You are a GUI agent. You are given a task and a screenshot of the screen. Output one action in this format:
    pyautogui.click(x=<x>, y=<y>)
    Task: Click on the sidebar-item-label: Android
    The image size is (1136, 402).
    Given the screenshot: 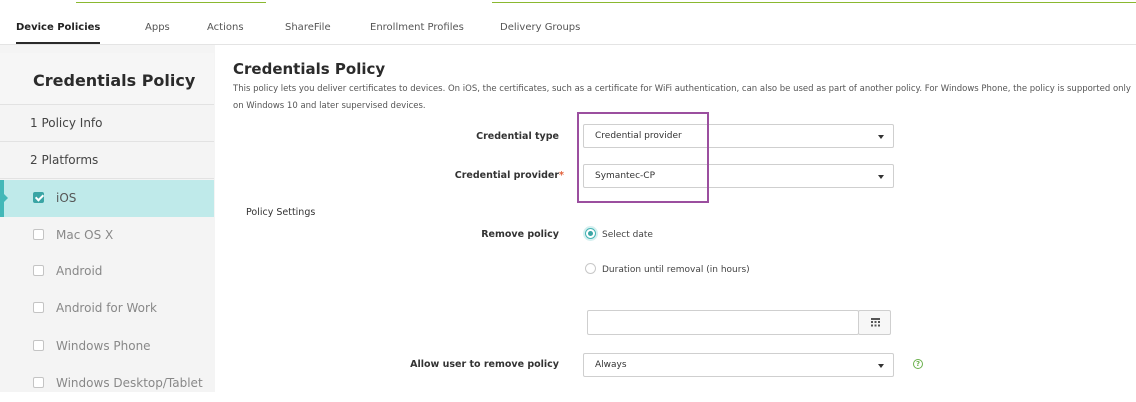 What is the action you would take?
    pyautogui.click(x=79, y=271)
    